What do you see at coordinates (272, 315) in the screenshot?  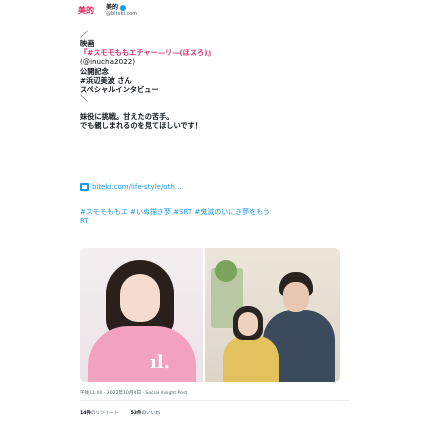 I see `media-photo-scene` at bounding box center [272, 315].